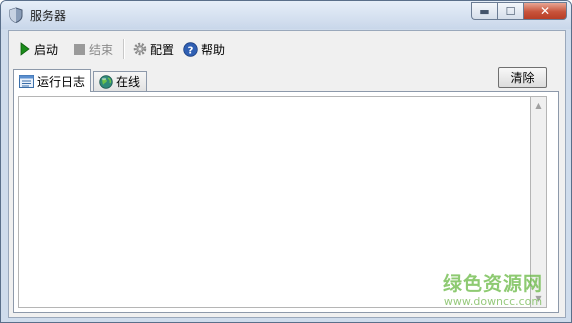  I want to click on minimize-icon: ▬, so click(484, 11).